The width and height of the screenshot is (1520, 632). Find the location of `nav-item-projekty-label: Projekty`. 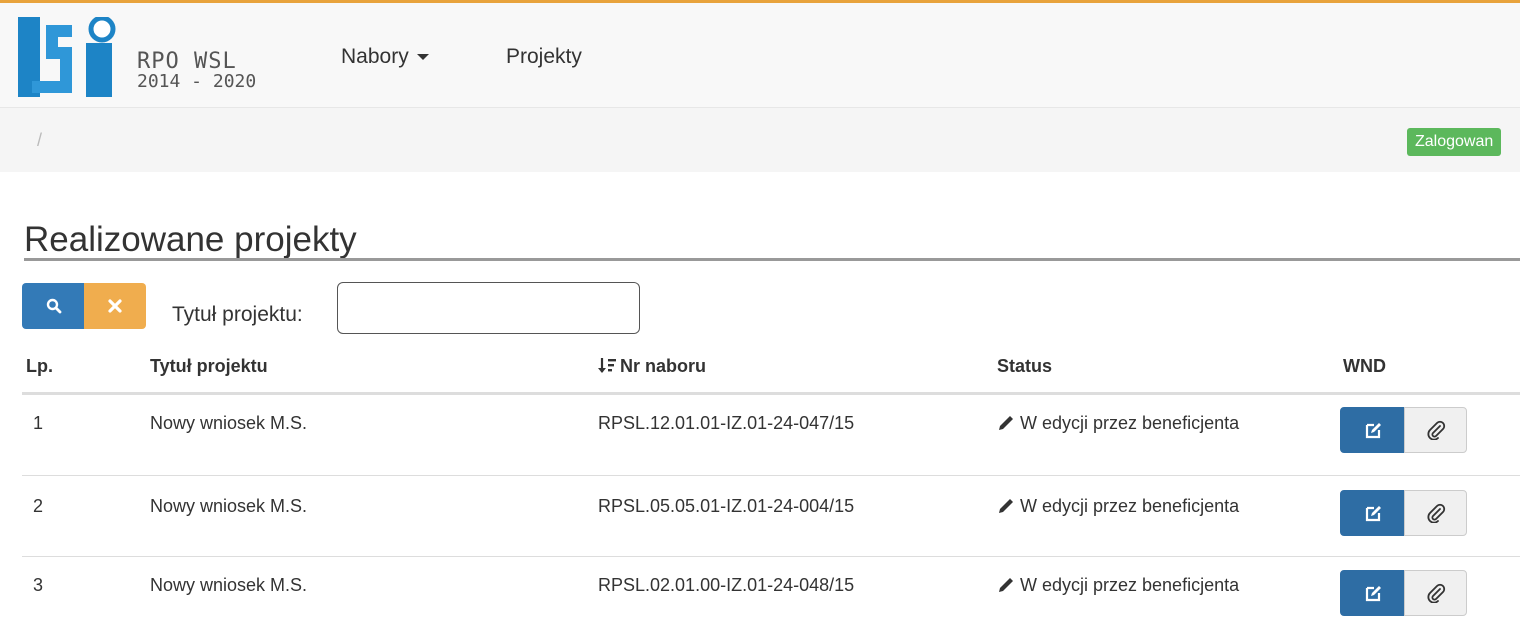

nav-item-projekty-label: Projekty is located at coordinates (544, 56).